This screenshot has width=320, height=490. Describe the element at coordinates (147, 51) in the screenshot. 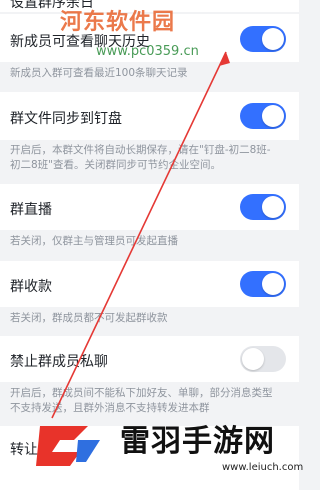

I see `watermark-site-url: www.pc0359.cn` at that location.